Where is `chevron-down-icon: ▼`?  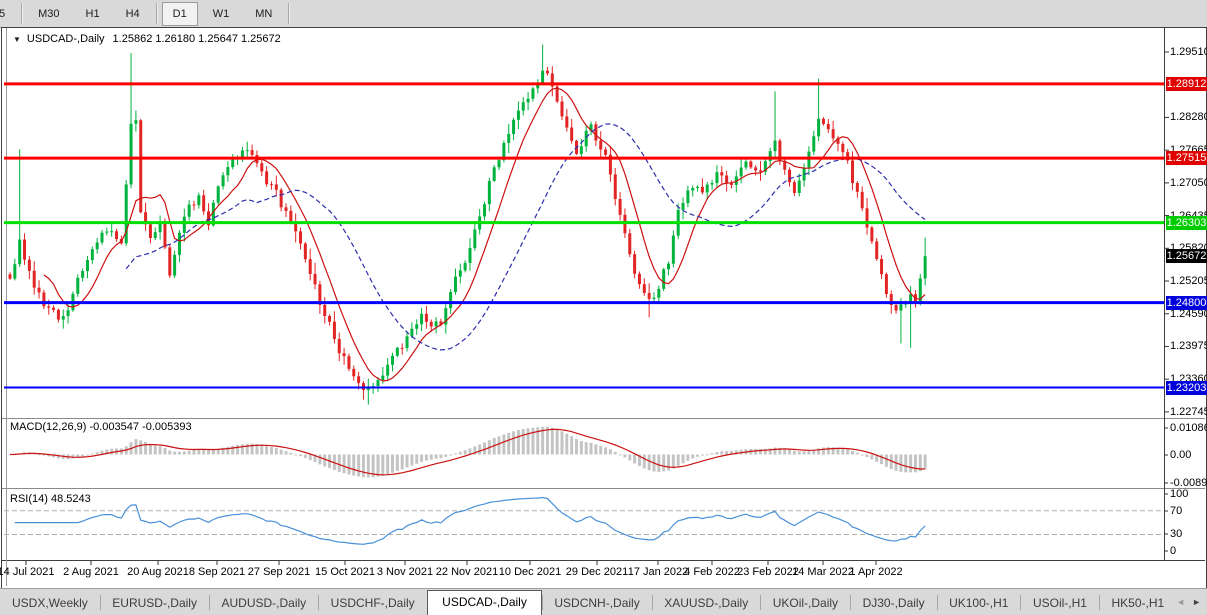
chevron-down-icon: ▼ is located at coordinates (17, 39).